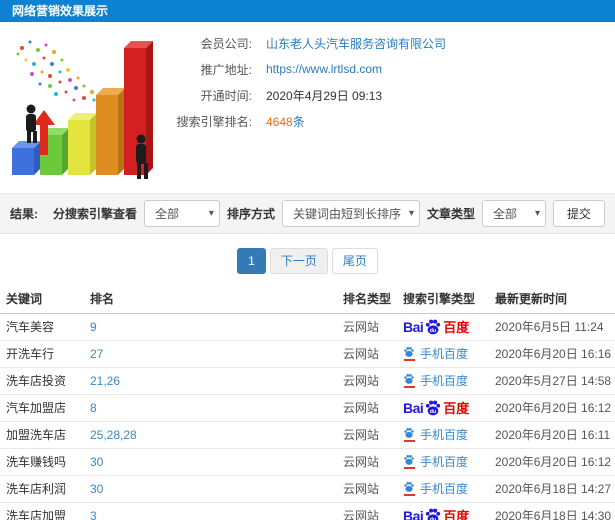 Image resolution: width=615 pixels, height=520 pixels. Describe the element at coordinates (214, 121) in the screenshot. I see `engine-rank-label: 搜索引擎排名:` at that location.